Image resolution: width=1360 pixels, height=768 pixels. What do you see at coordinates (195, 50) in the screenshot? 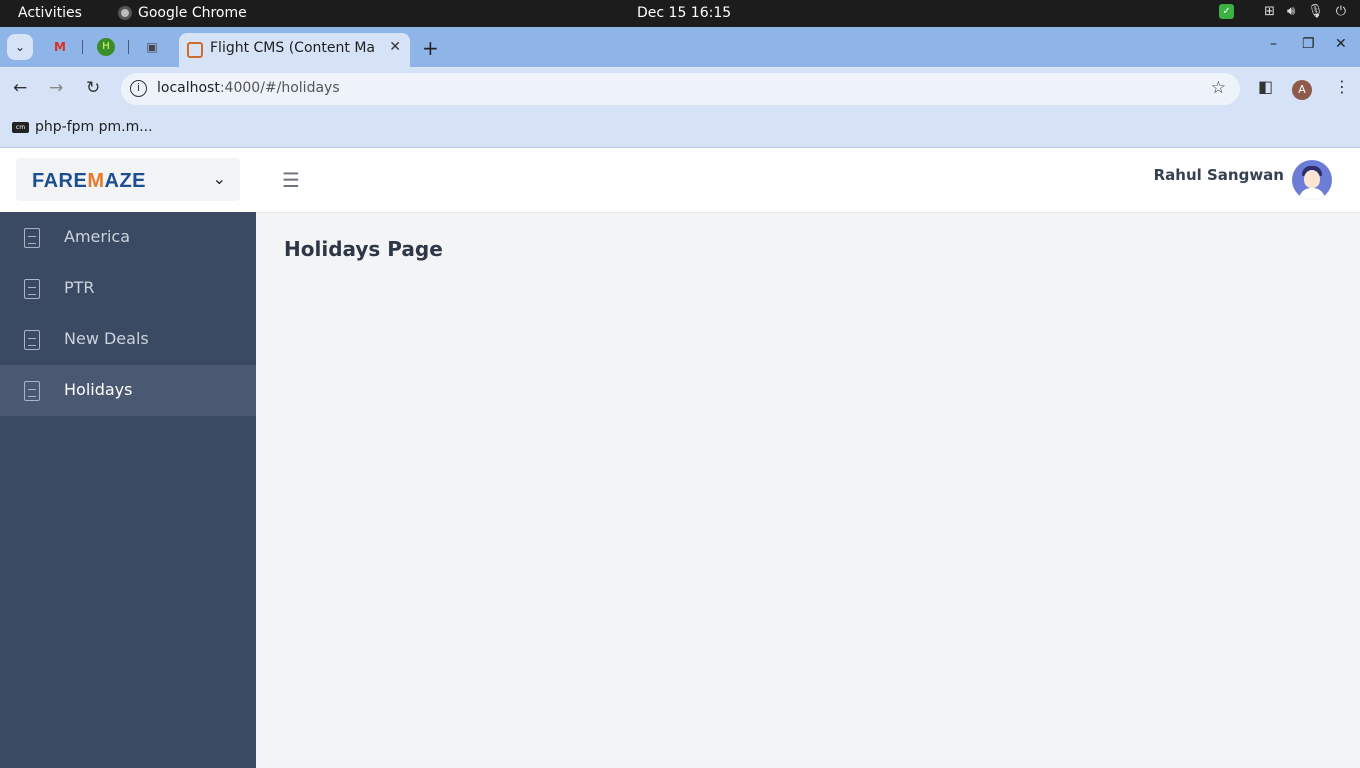
I see `cms-favicon-icon` at bounding box center [195, 50].